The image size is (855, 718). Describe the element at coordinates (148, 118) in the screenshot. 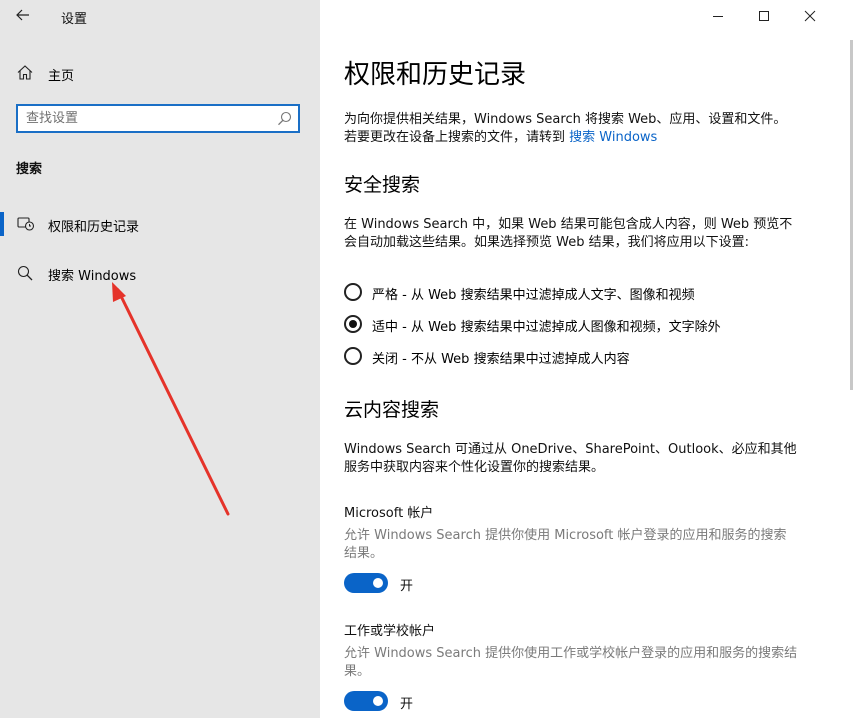

I see `search-input` at that location.